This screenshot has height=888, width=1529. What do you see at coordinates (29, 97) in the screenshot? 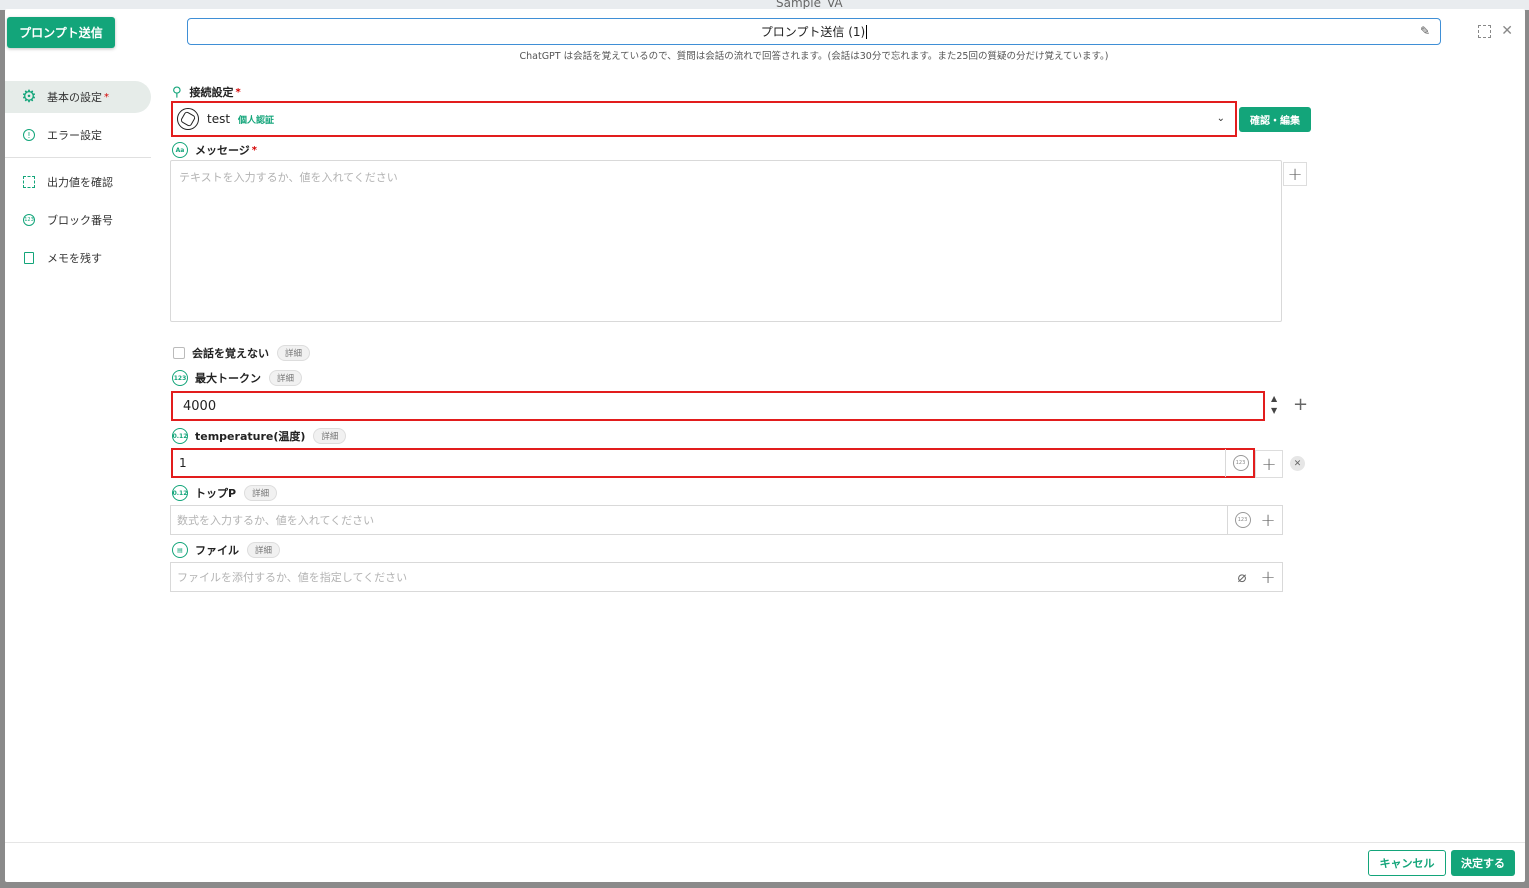
I see `gear-icon: ⚙` at bounding box center [29, 97].